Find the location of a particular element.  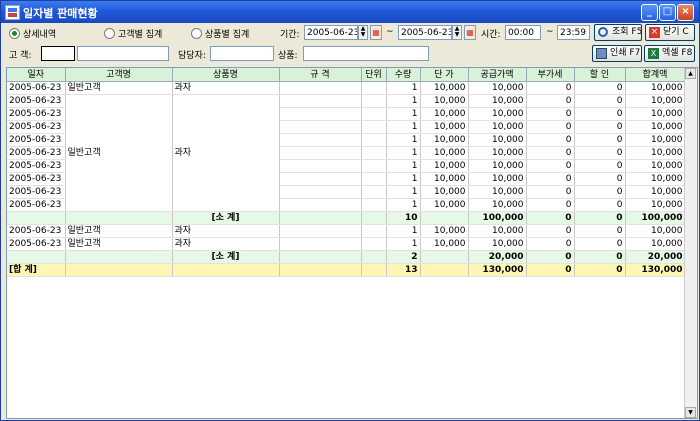

period-to-spin: ▲ ▼ is located at coordinates (457, 32).